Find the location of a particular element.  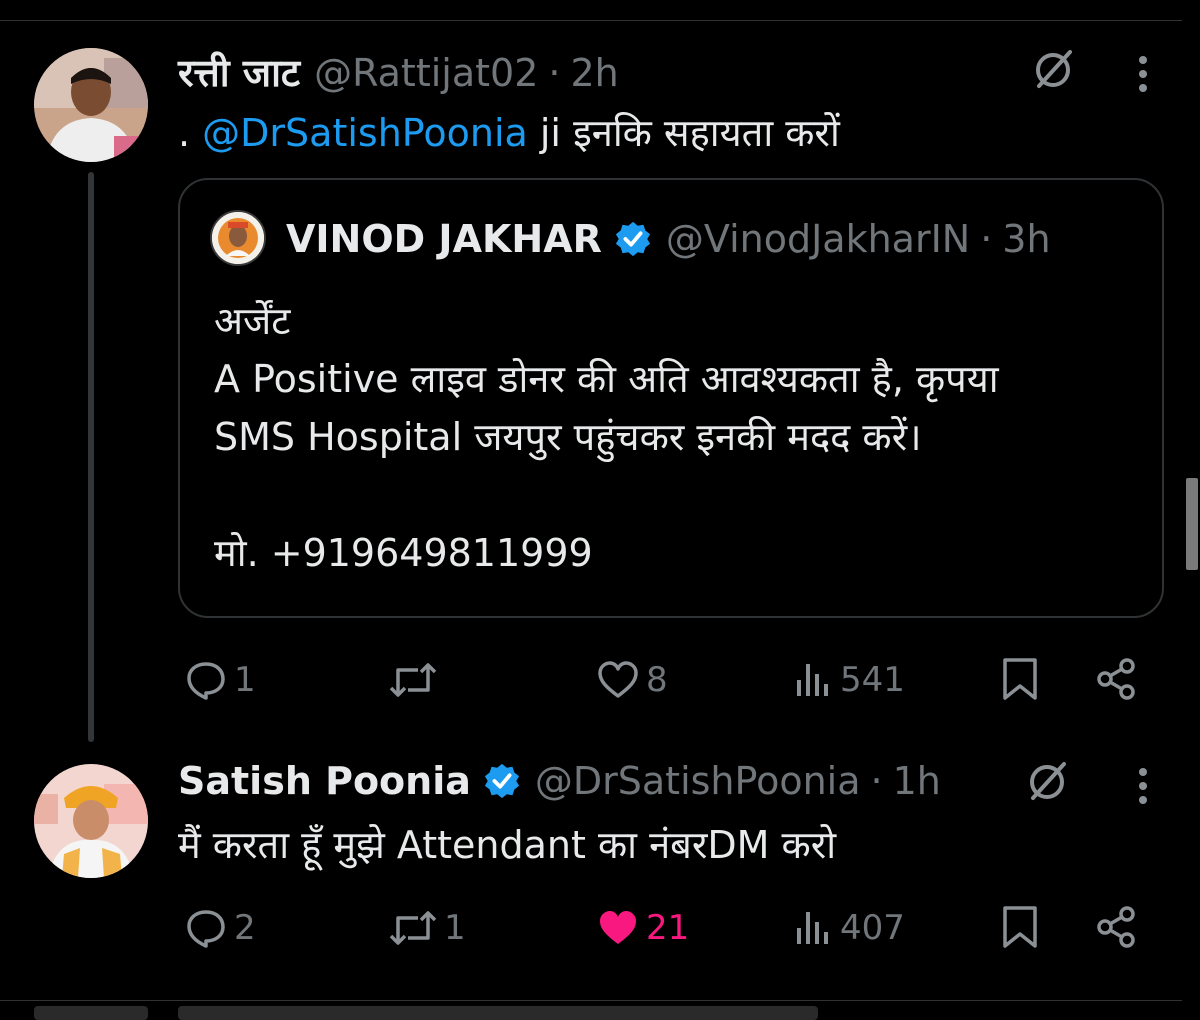

views-button: 407 is located at coordinates (849, 928).